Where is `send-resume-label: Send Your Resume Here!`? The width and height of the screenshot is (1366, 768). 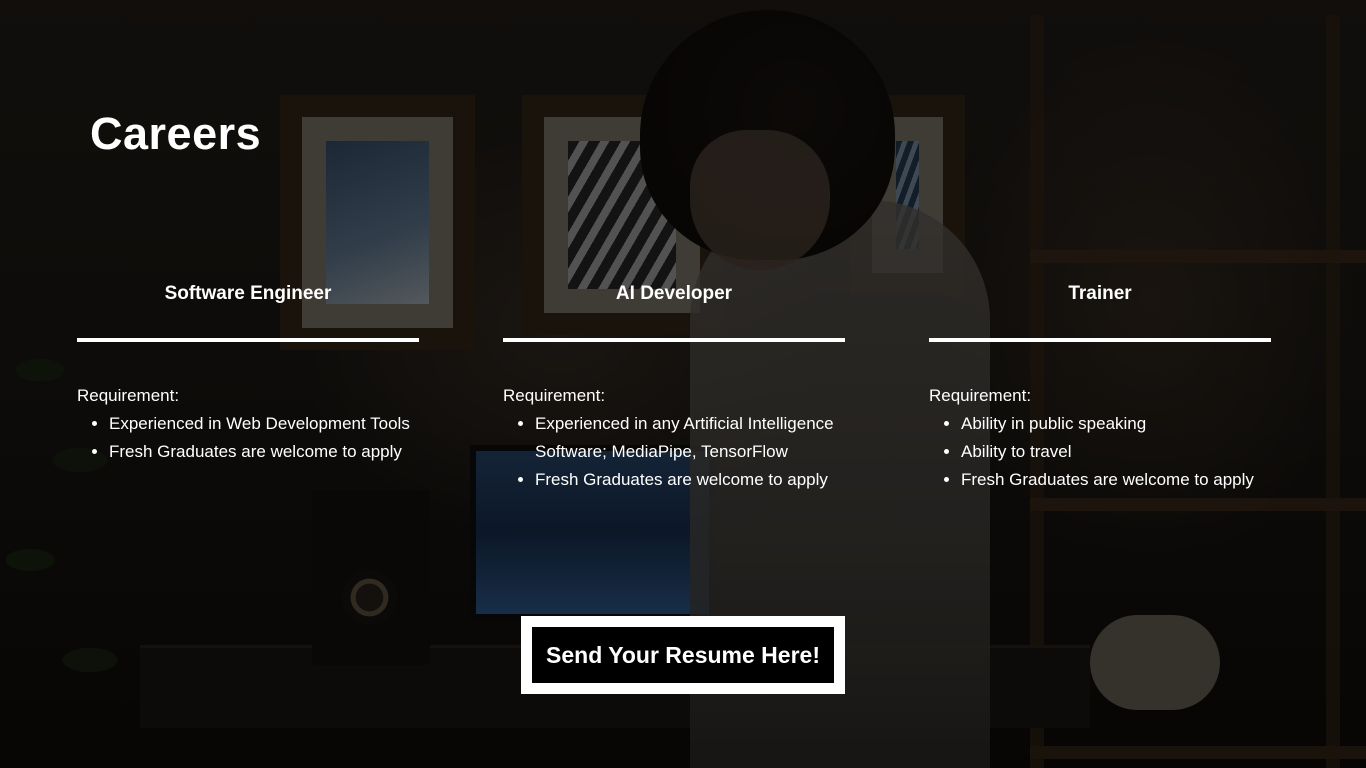
send-resume-label: Send Your Resume Here! is located at coordinates (683, 655).